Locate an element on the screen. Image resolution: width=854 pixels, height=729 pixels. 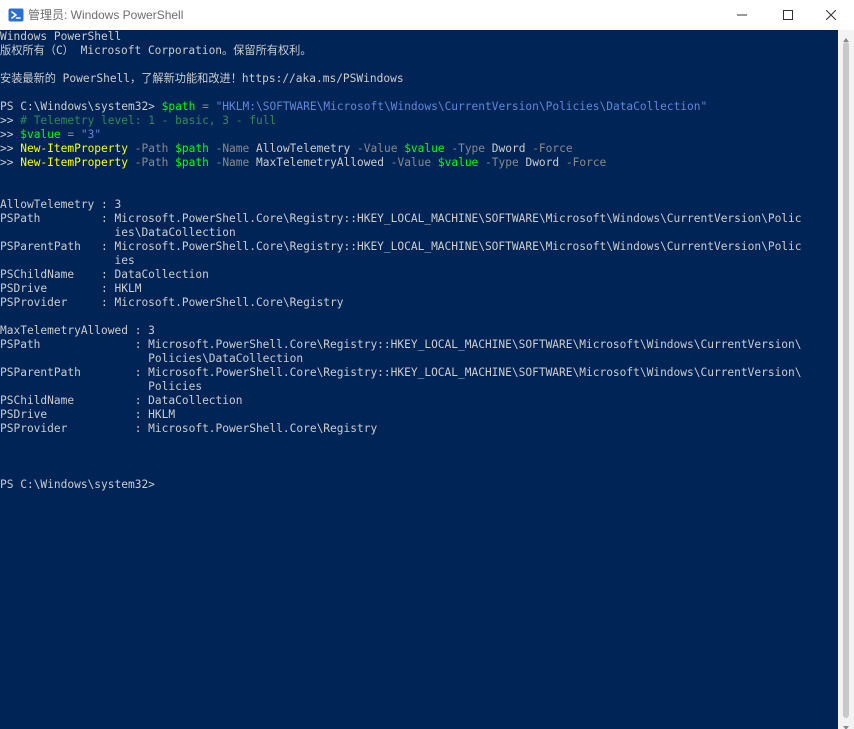
powershell-icon is located at coordinates (16, 15).